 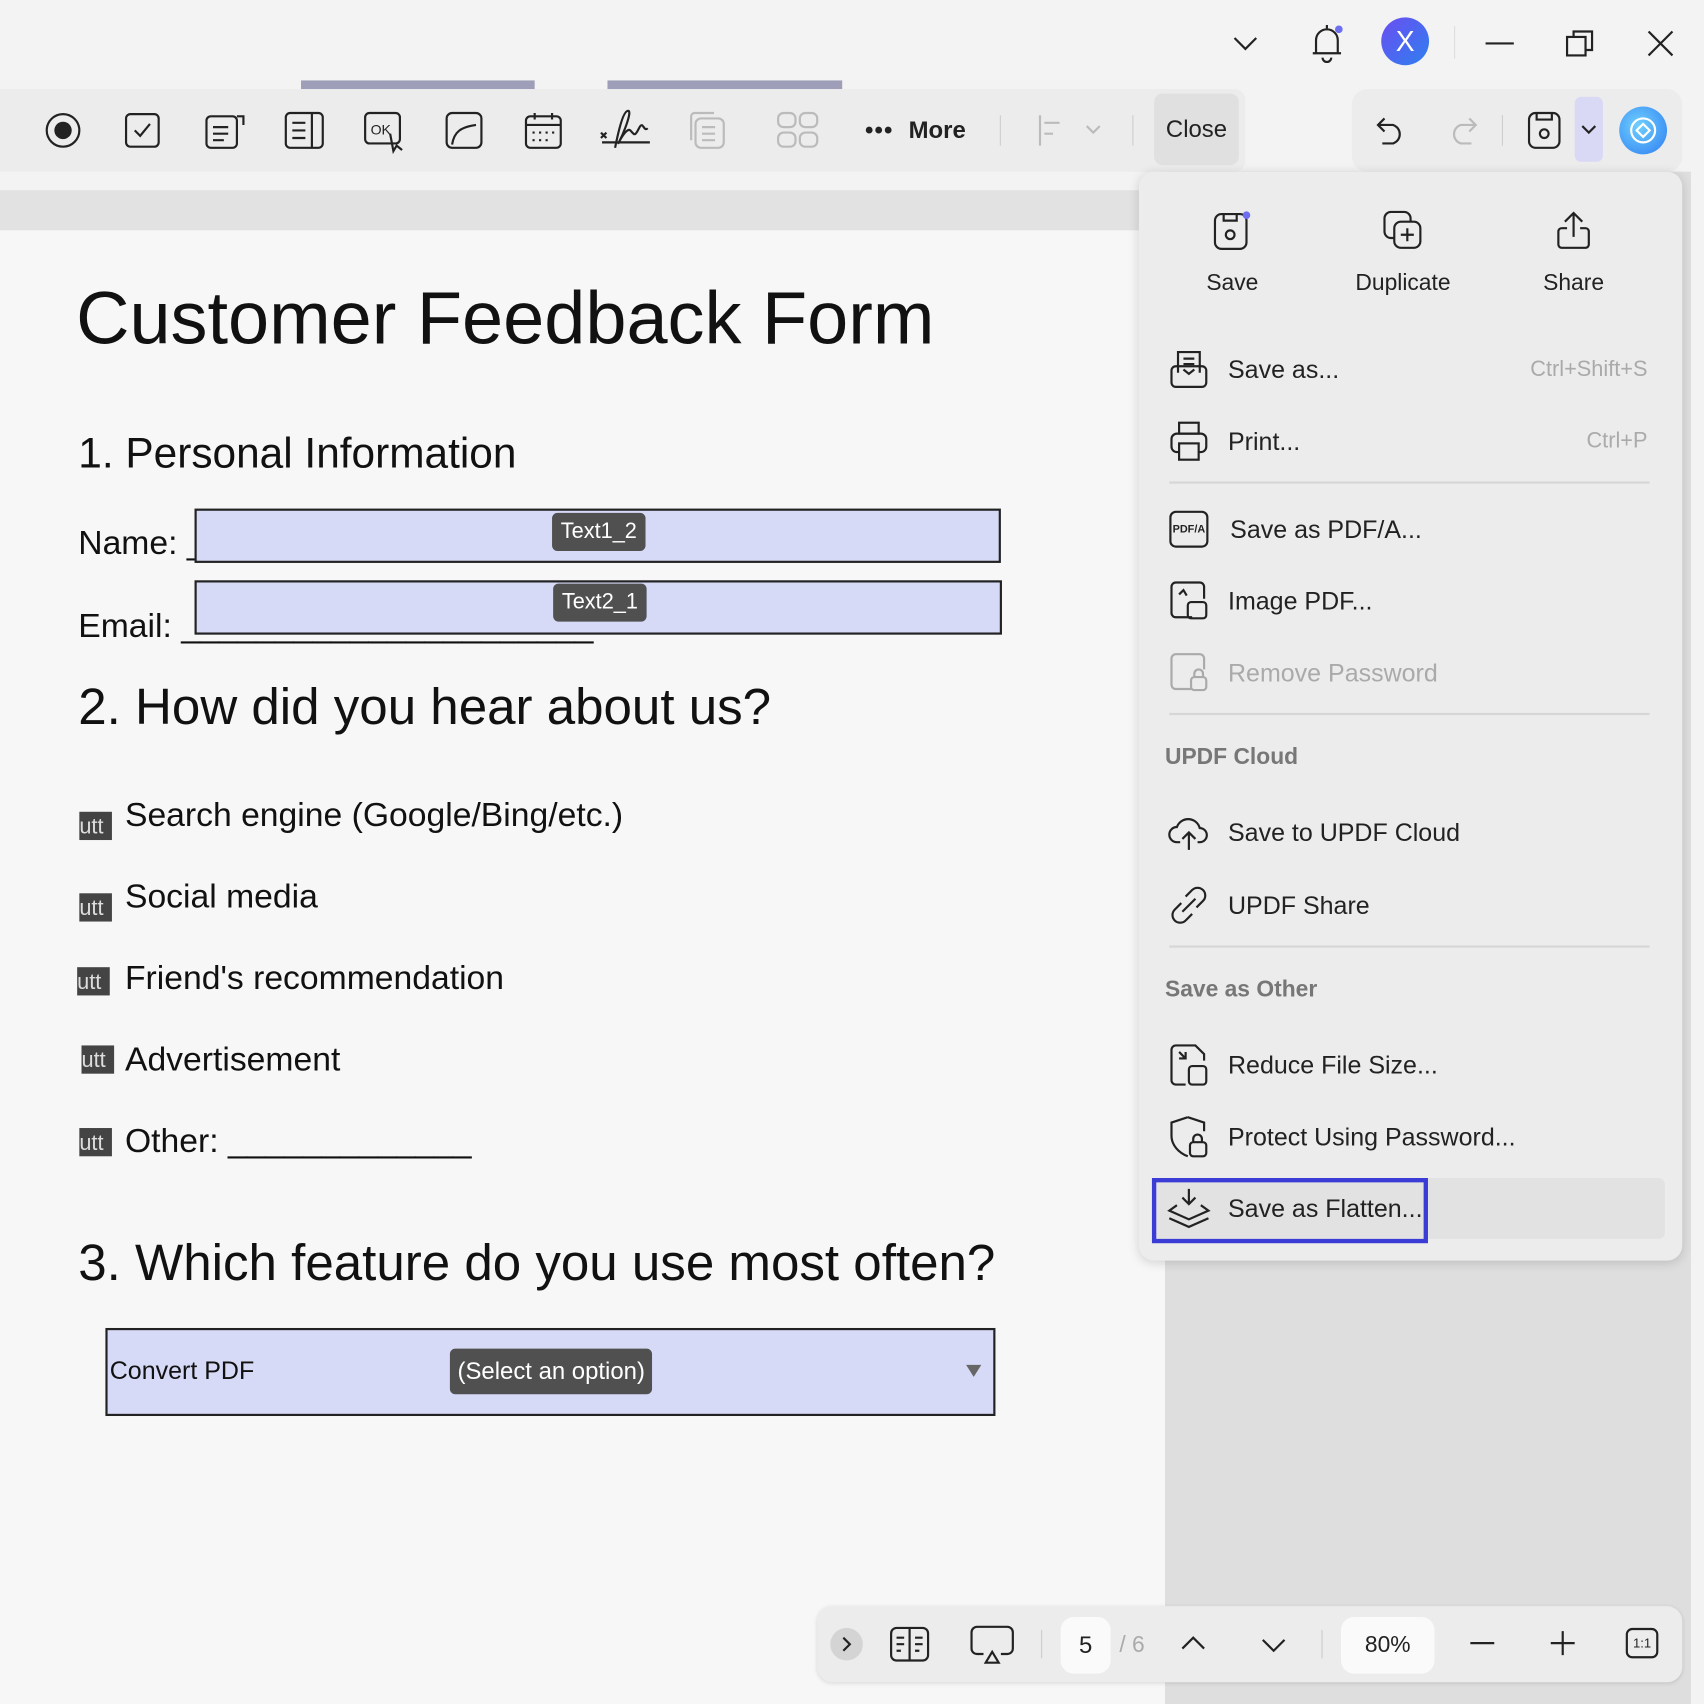 I want to click on date-field-tool-icon, so click(x=543, y=130).